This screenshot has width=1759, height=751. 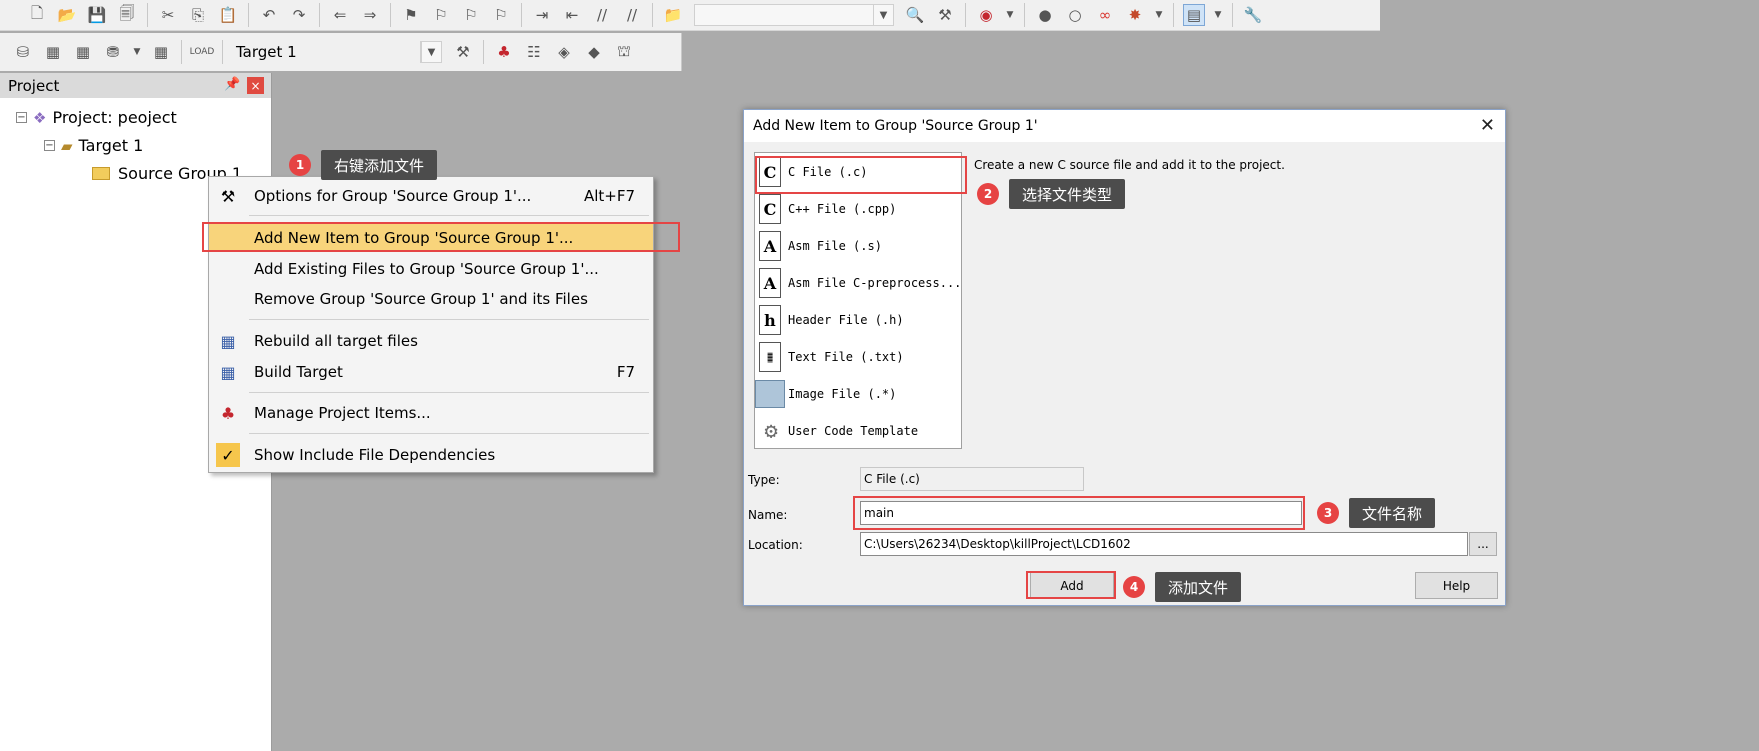 What do you see at coordinates (228, 15) in the screenshot?
I see `paste-icon: 📋` at bounding box center [228, 15].